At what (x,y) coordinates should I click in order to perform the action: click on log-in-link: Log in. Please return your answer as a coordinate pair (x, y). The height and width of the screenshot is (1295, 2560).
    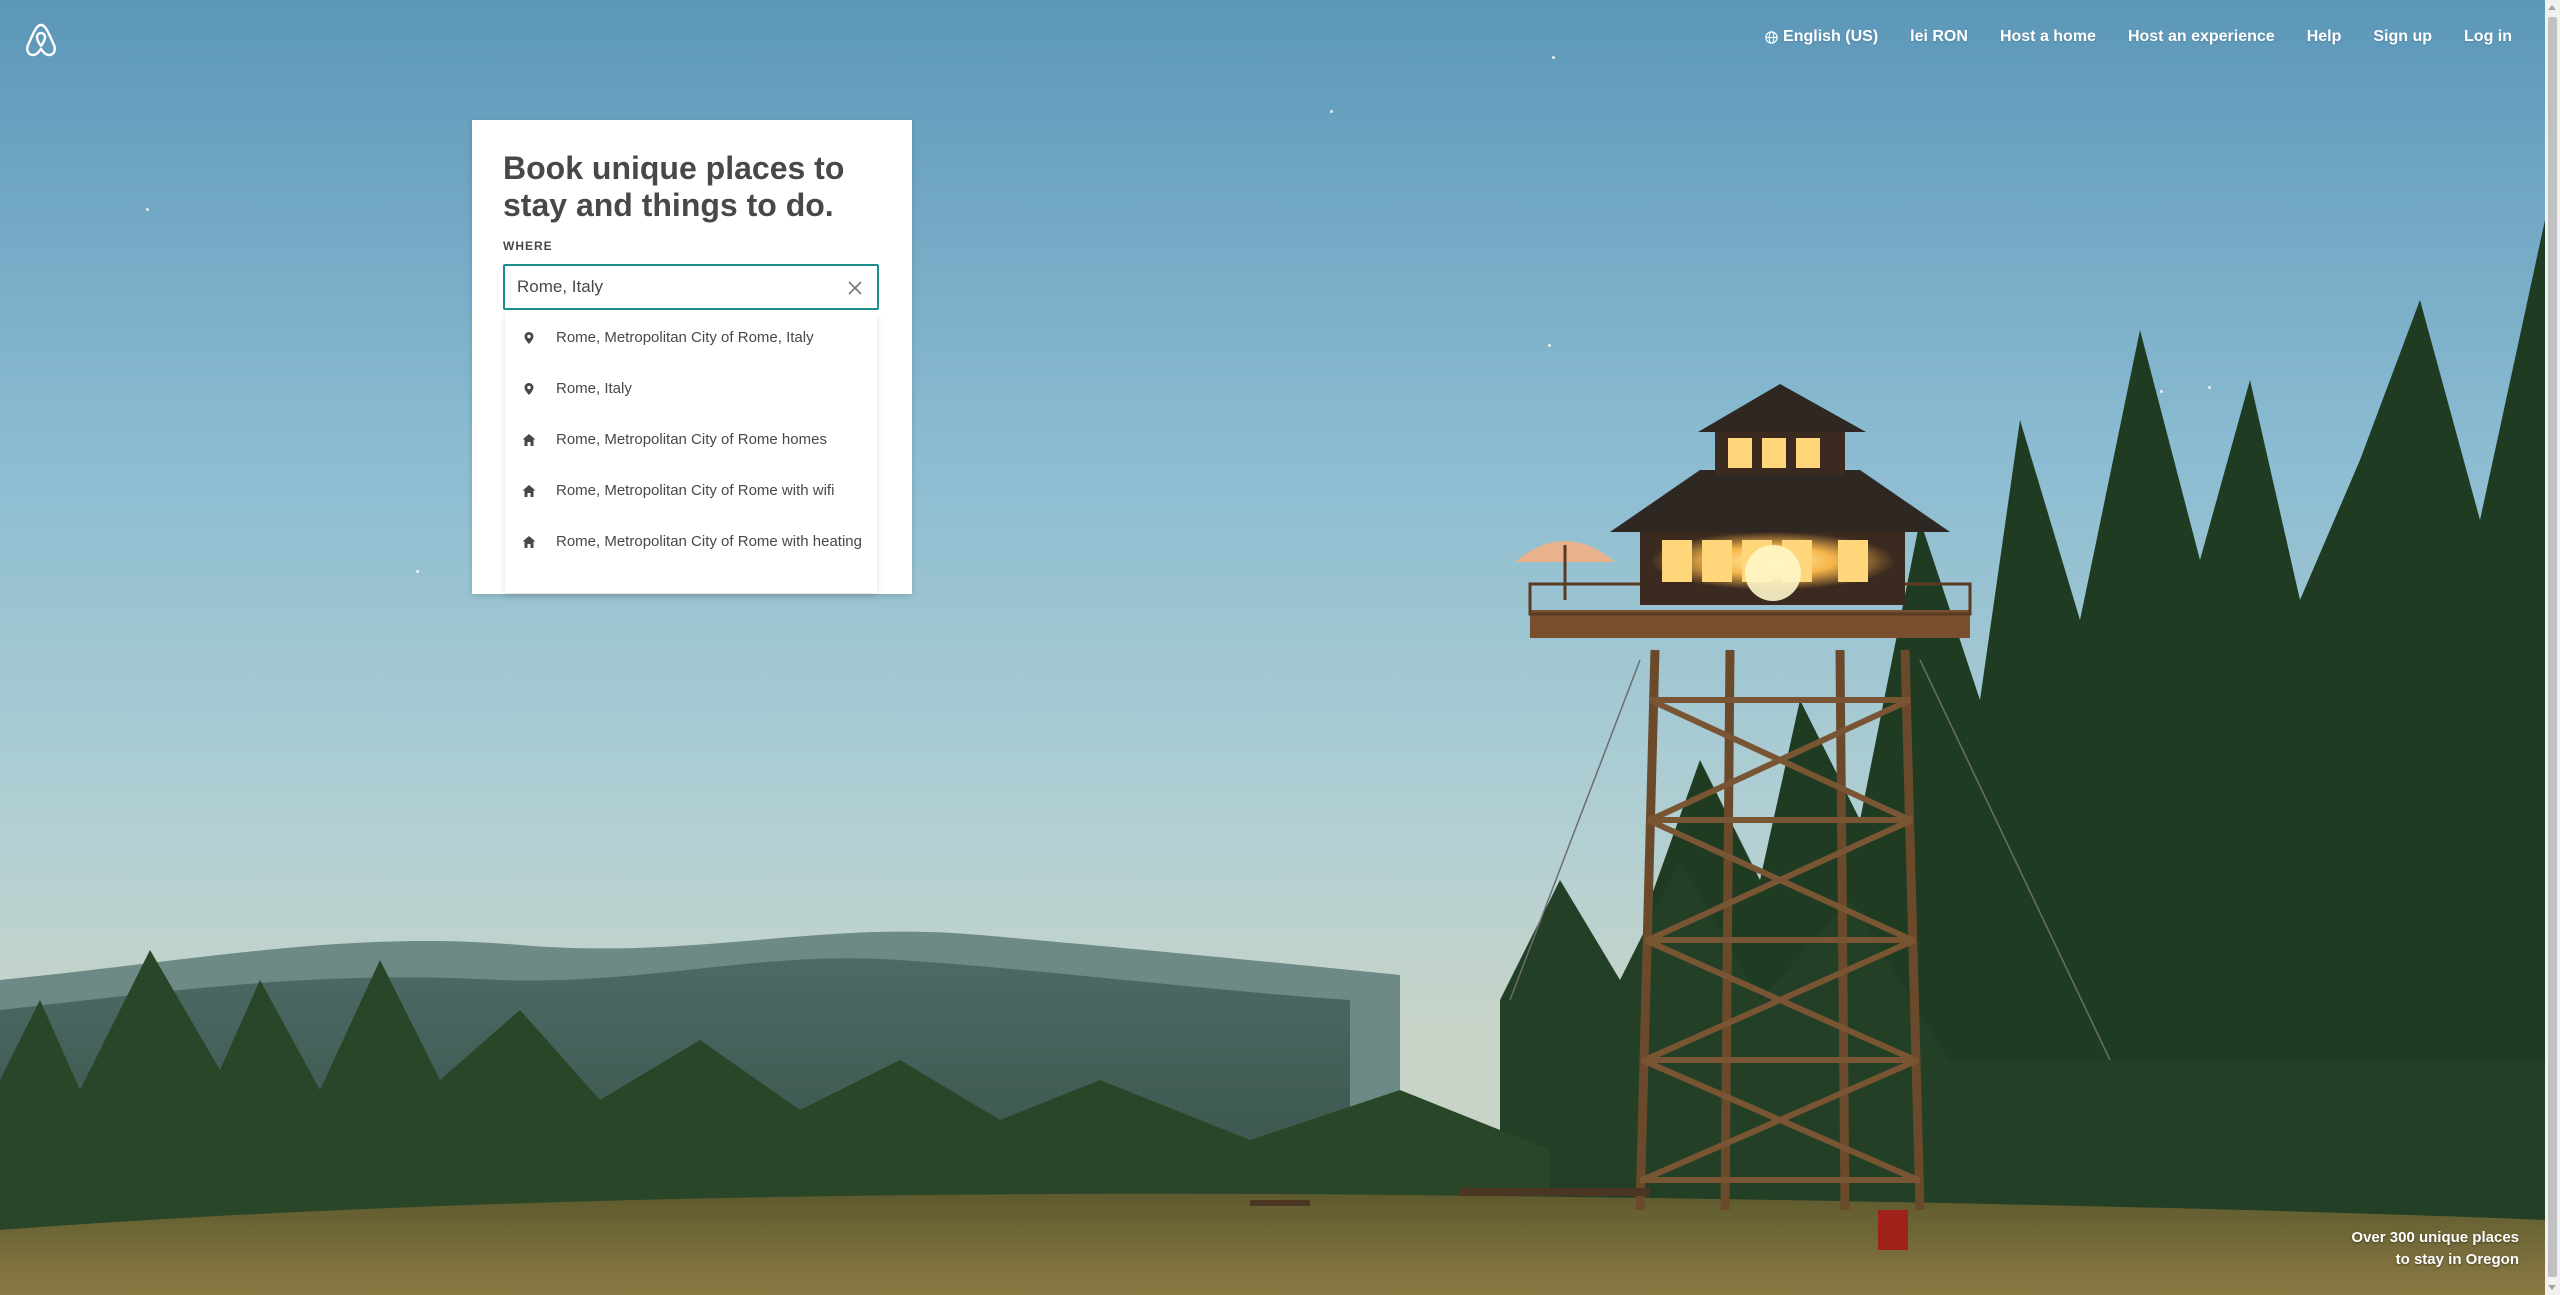
    Looking at the image, I should click on (2488, 37).